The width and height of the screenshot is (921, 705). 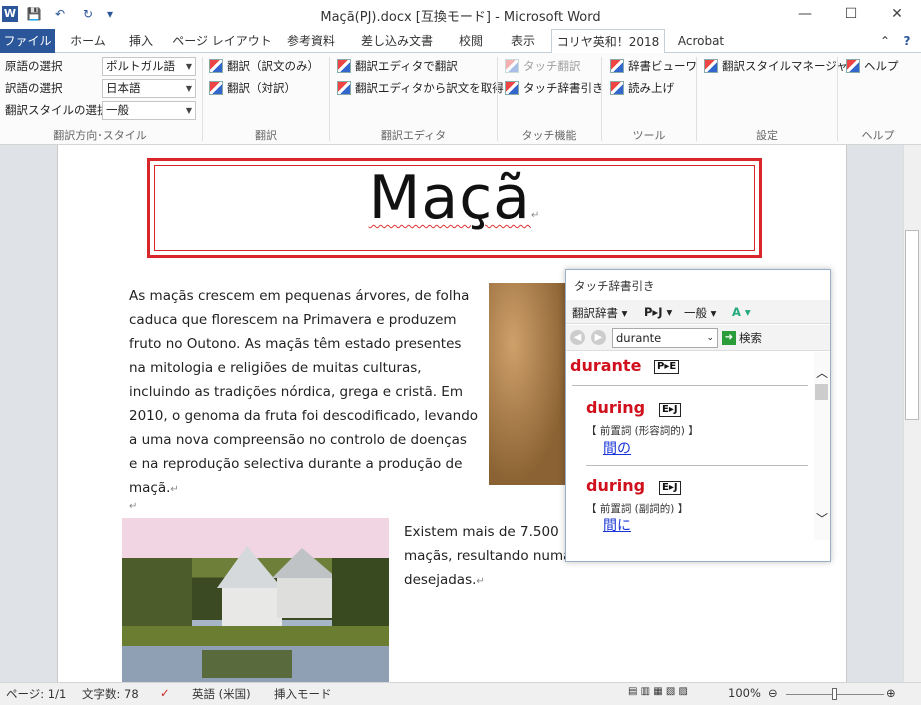 What do you see at coordinates (598, 337) in the screenshot?
I see `forward-icon: ▶` at bounding box center [598, 337].